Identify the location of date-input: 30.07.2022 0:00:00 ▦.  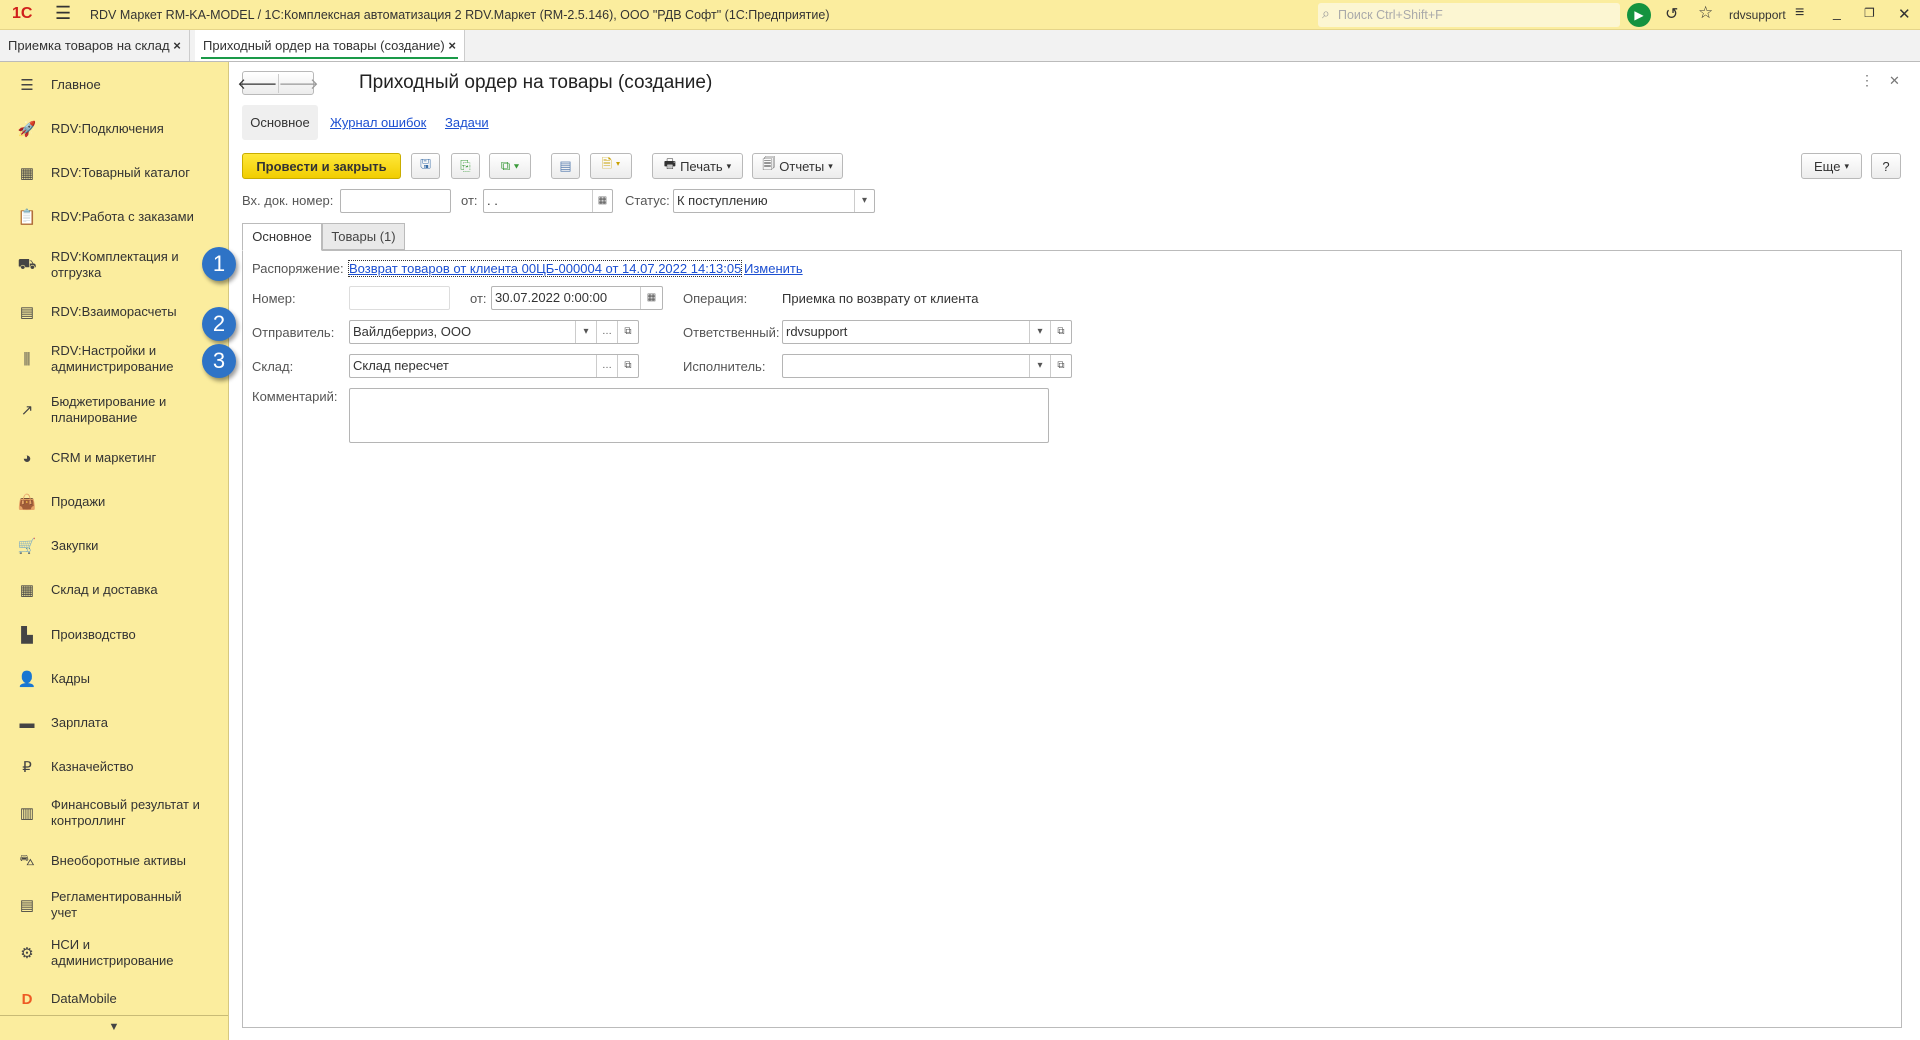
(577, 298).